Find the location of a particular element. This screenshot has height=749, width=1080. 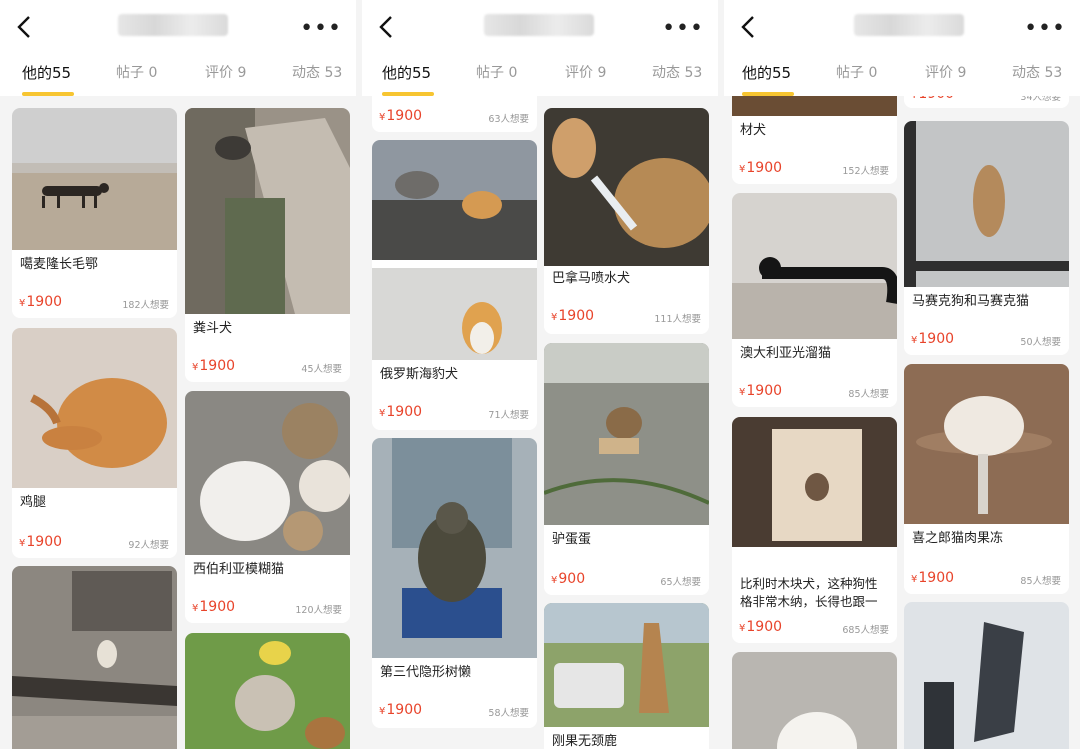

want-count: 63人想要 is located at coordinates (508, 119).